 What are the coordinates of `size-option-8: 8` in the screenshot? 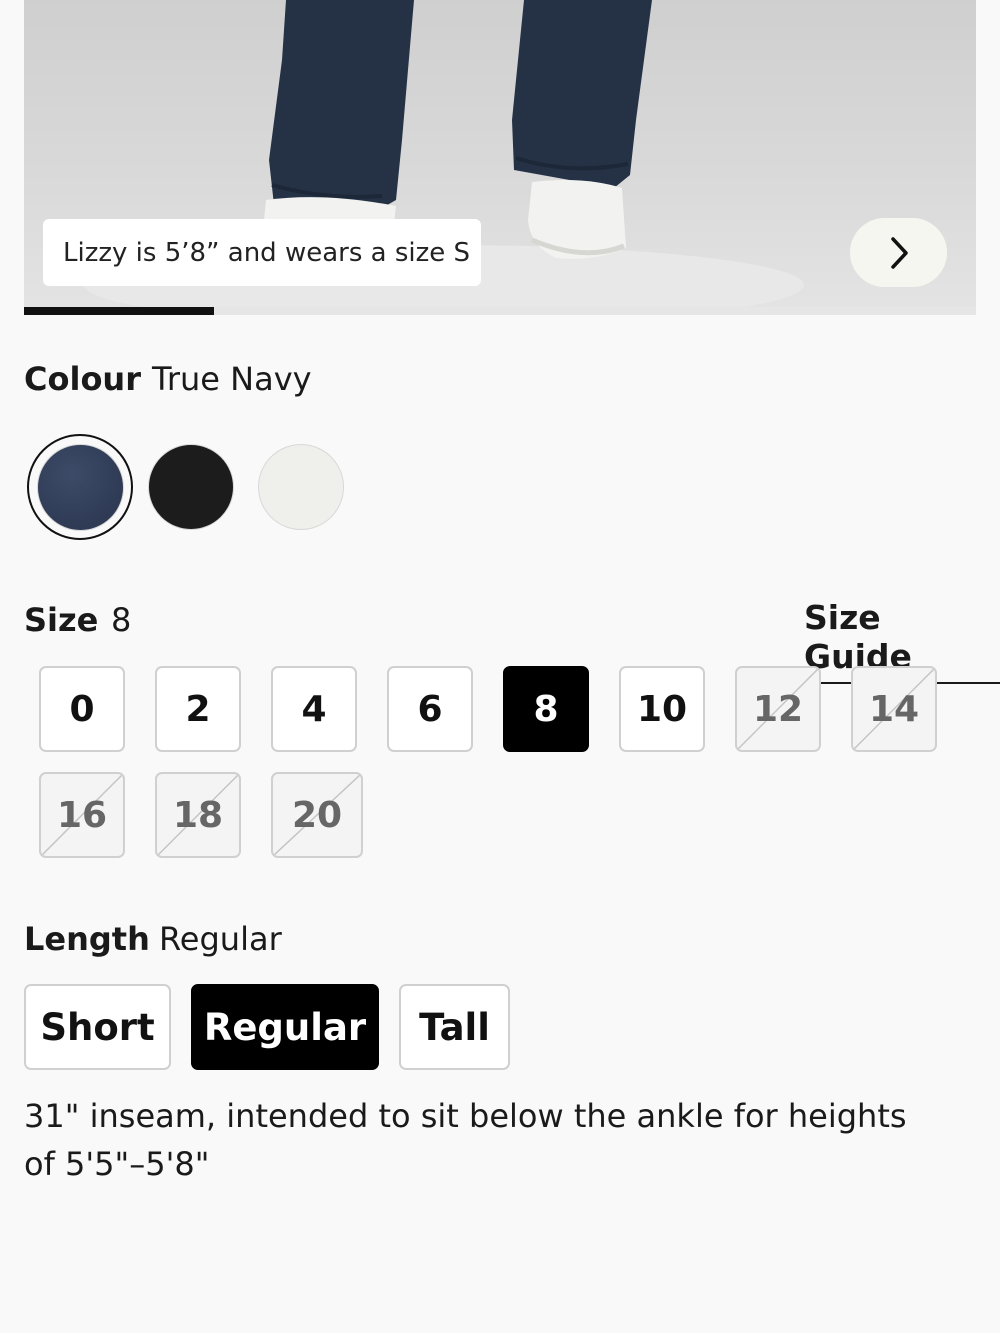 It's located at (546, 709).